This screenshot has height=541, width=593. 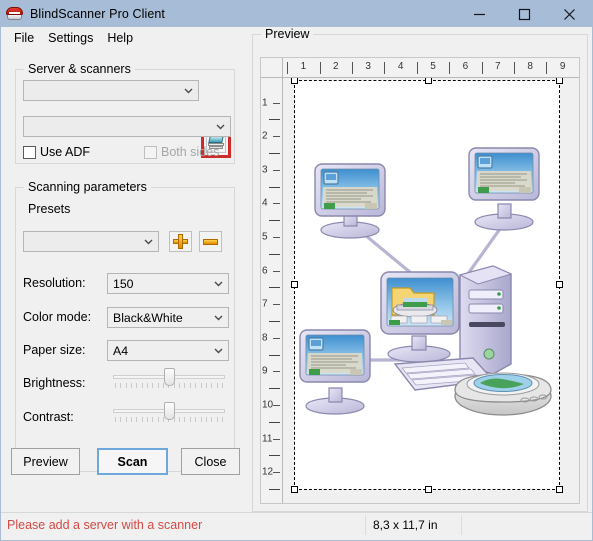 What do you see at coordinates (428, 489) in the screenshot?
I see `handle-bottom-center` at bounding box center [428, 489].